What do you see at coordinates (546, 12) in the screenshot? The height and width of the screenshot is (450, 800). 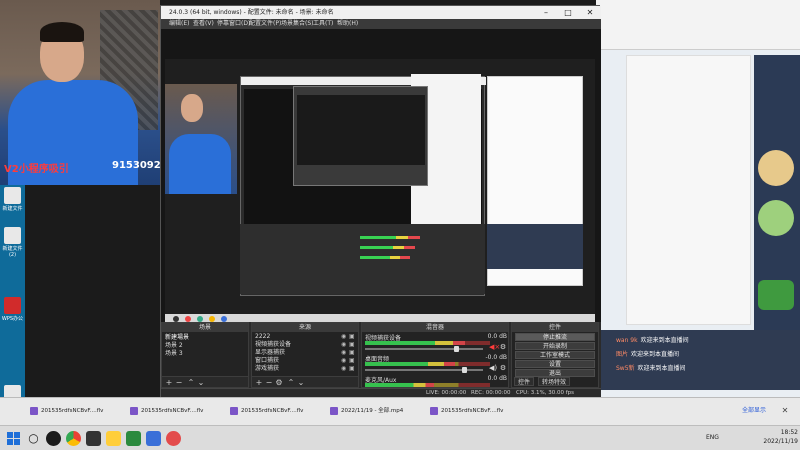 I see `minimize-icon: –` at bounding box center [546, 12].